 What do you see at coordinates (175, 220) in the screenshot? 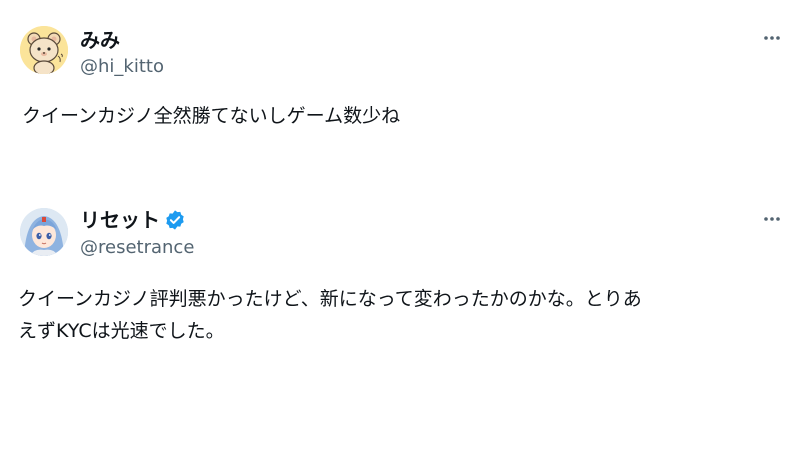
I see `verified-badge-icon` at bounding box center [175, 220].